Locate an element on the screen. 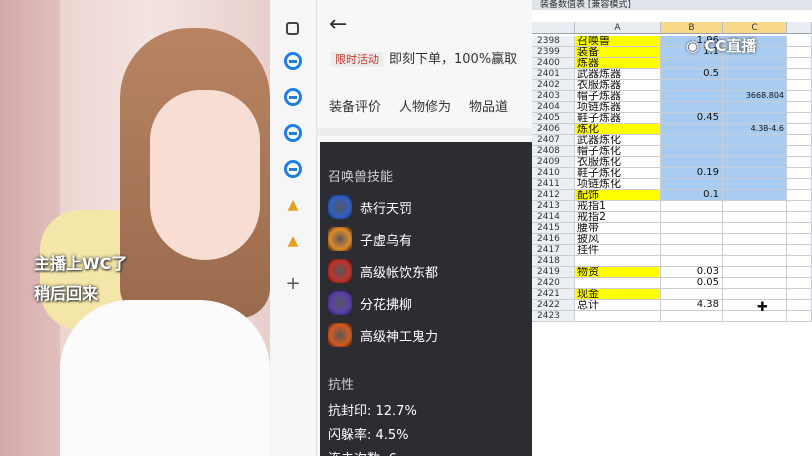  cell-a: 物资 is located at coordinates (618, 272).